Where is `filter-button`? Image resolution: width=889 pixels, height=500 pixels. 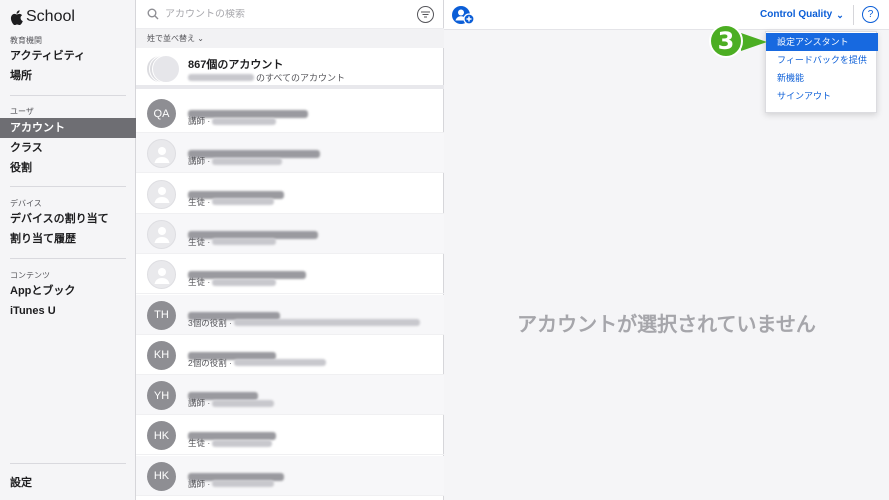 filter-button is located at coordinates (425, 14).